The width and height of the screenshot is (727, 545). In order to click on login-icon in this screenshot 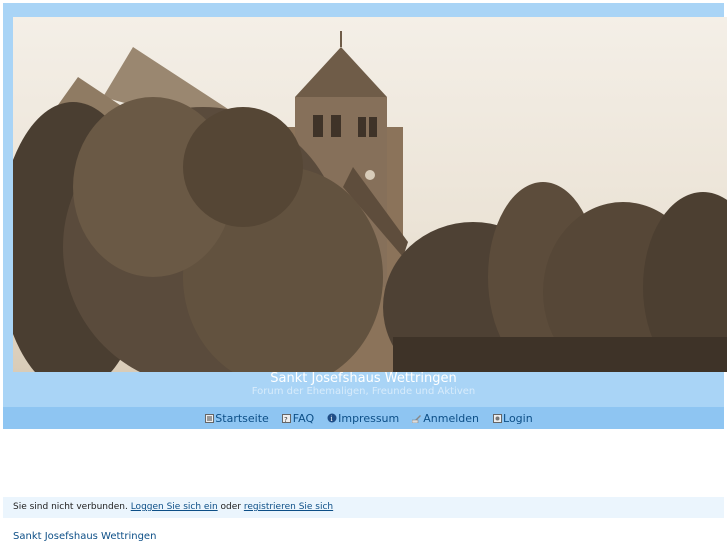, I will do `click(497, 418)`.